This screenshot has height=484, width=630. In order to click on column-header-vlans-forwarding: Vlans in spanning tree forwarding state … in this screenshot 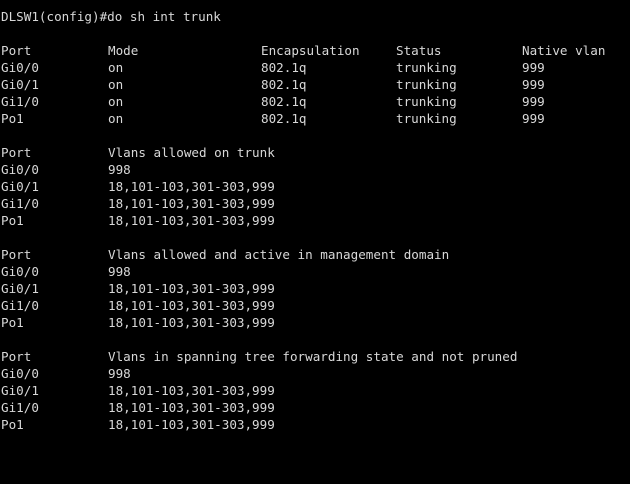, I will do `click(313, 356)`.